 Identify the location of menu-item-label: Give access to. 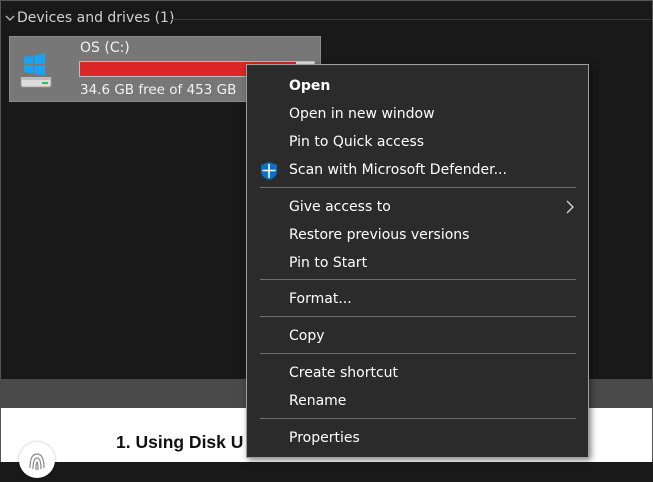
(340, 207).